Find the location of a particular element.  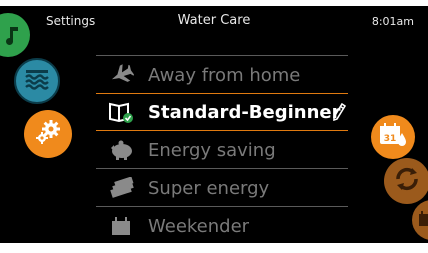

calendar-icon is located at coordinates (121, 226).